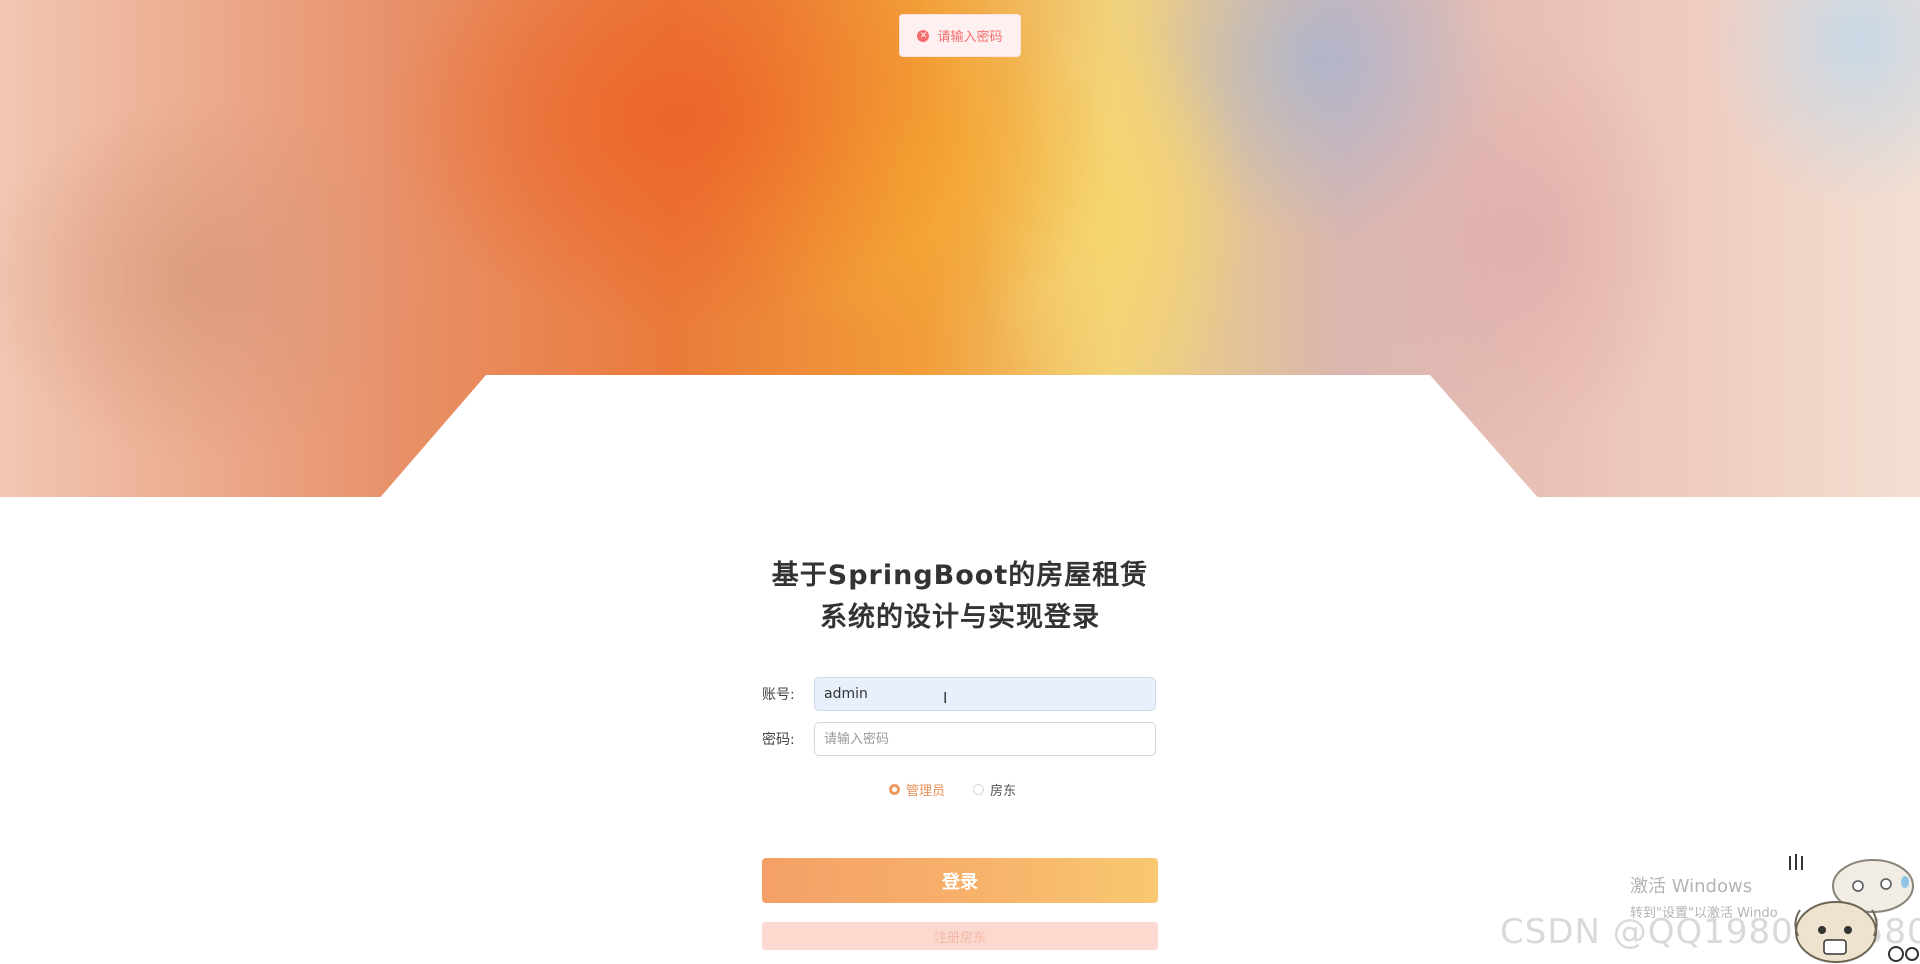  I want to click on password-label: 密码:, so click(778, 740).